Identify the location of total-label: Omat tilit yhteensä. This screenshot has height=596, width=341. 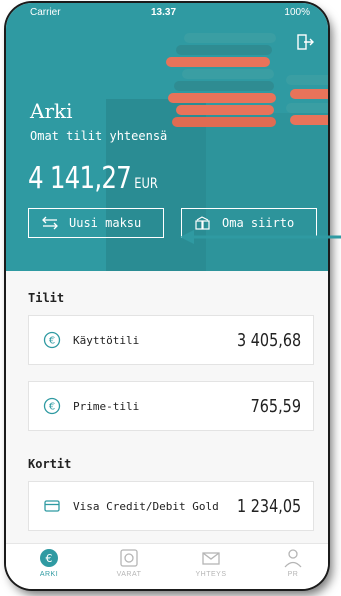
(99, 136).